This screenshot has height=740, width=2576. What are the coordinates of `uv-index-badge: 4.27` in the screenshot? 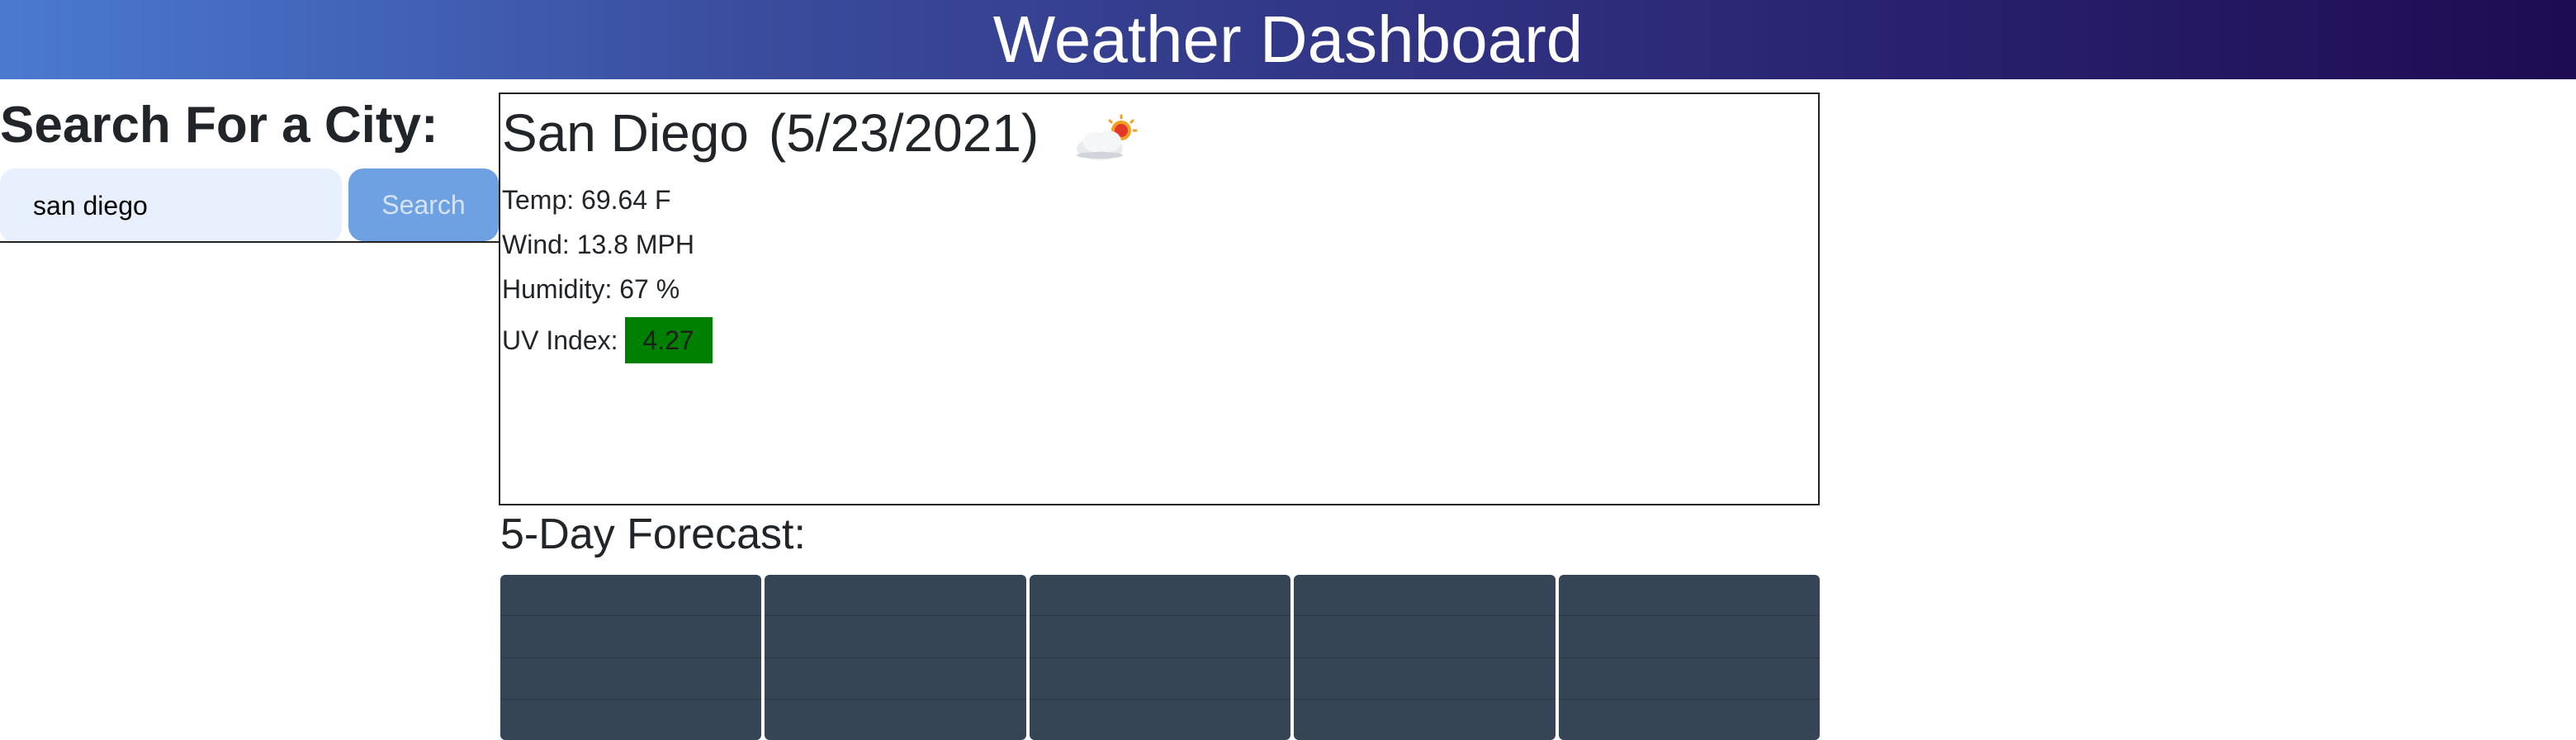 It's located at (668, 340).